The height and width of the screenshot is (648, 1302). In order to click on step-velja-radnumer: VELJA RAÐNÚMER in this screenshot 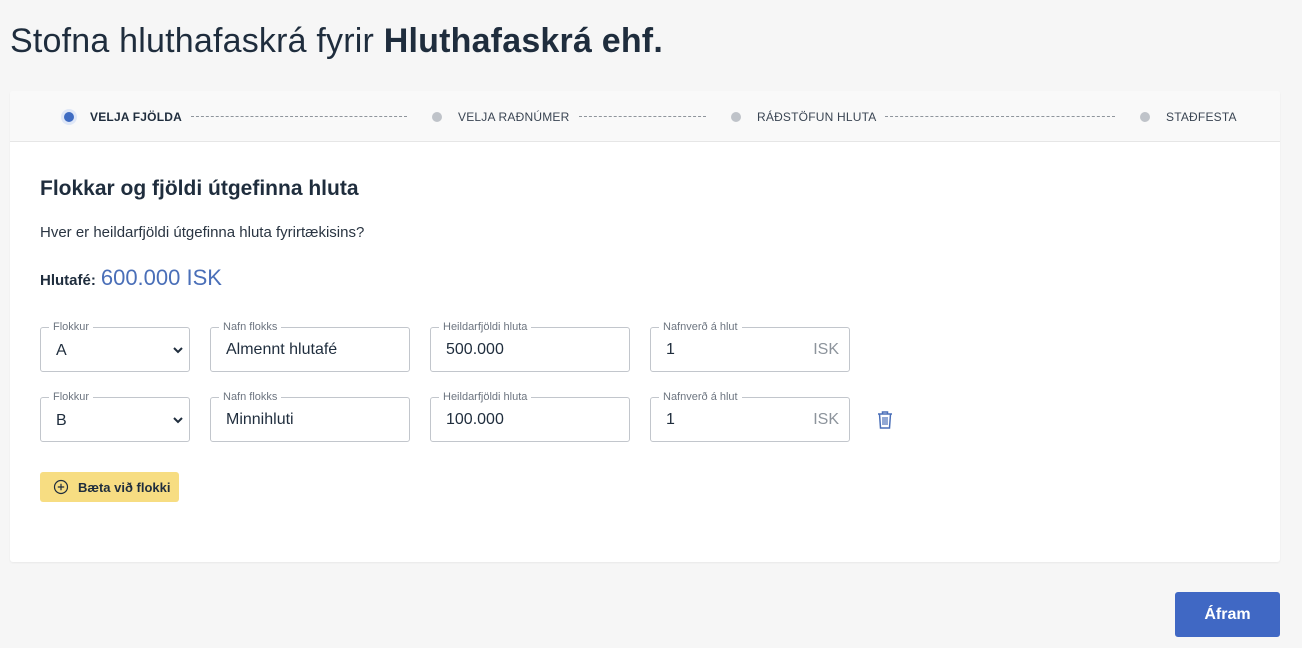, I will do `click(501, 116)`.